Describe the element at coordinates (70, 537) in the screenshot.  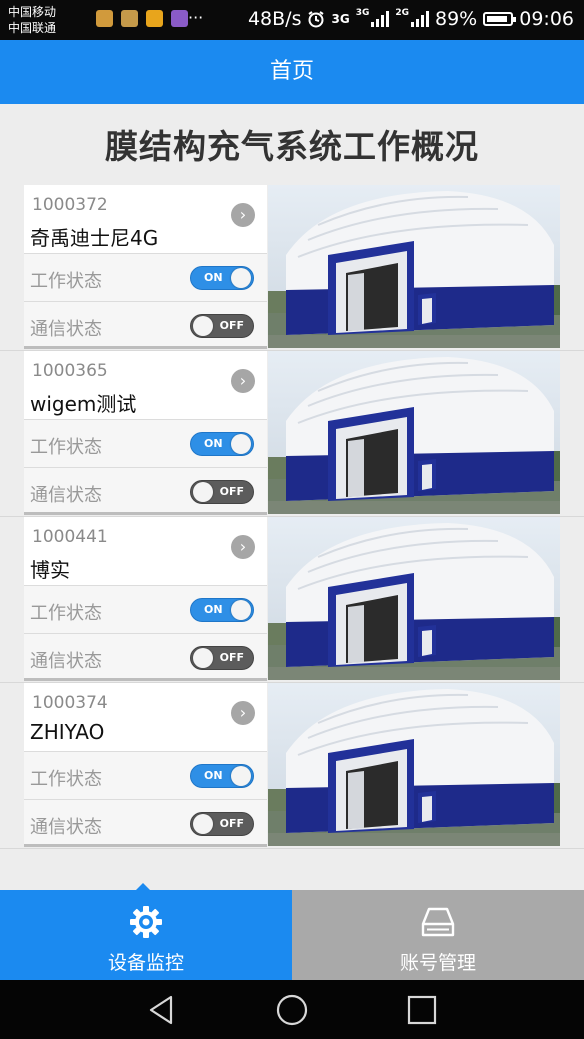
I see `device-id: 1000441` at that location.